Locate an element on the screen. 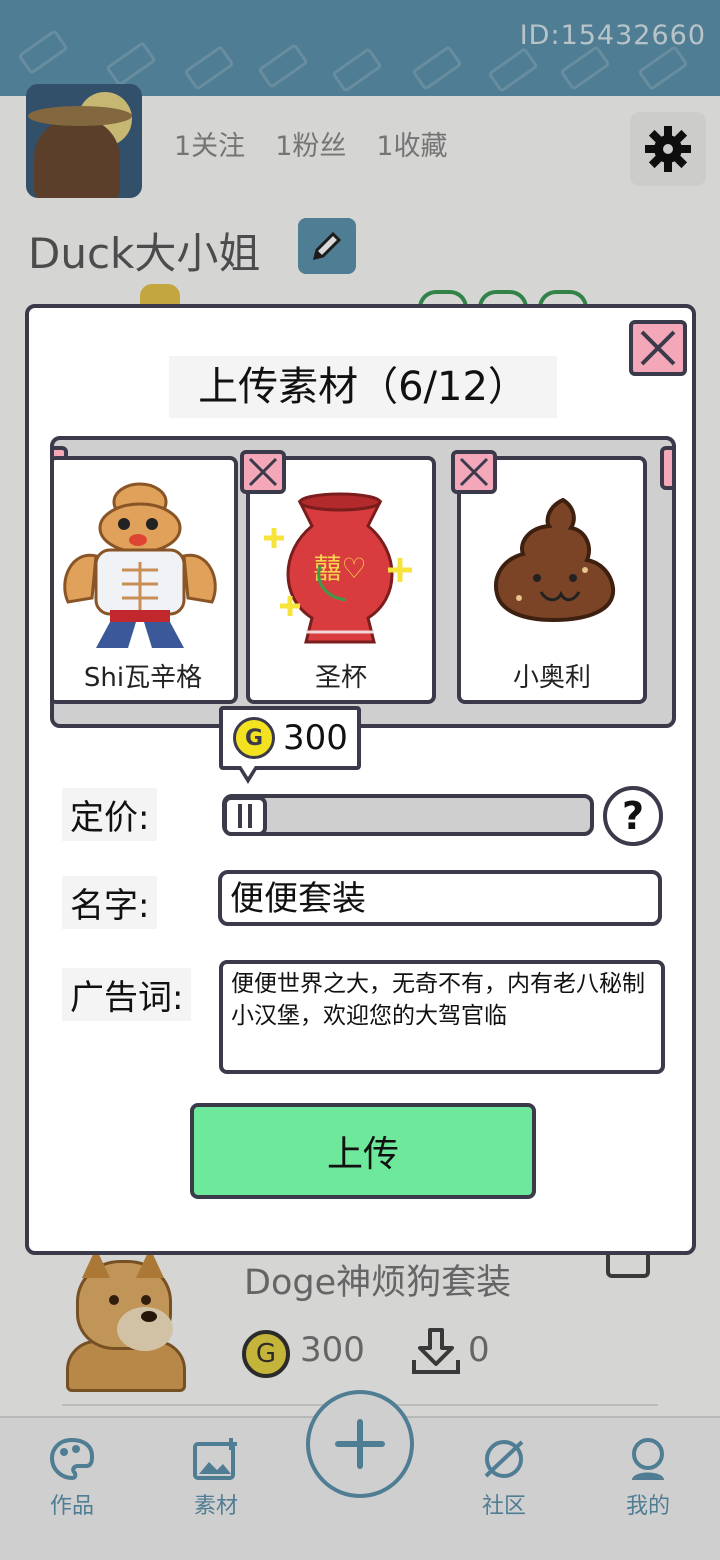  material-name: 圣杯 is located at coordinates (340, 678).